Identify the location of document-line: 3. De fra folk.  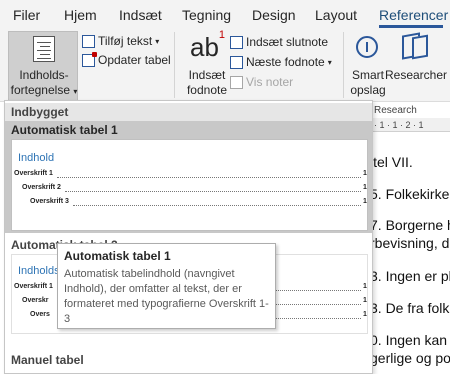
(410, 308).